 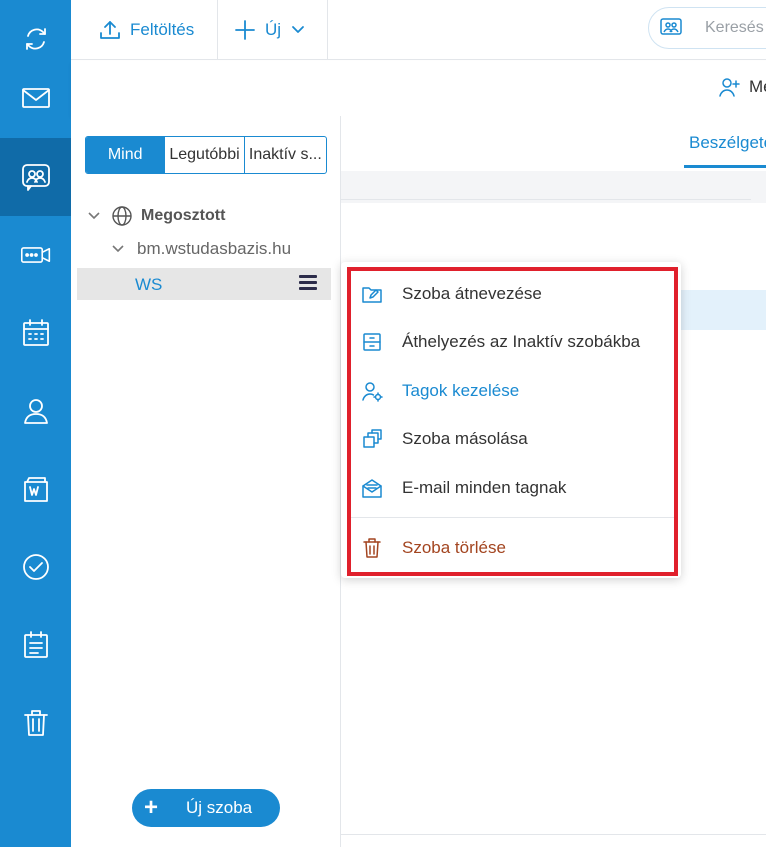 What do you see at coordinates (418, 30) in the screenshot?
I see `top-toolbar: Feltöltés Új` at bounding box center [418, 30].